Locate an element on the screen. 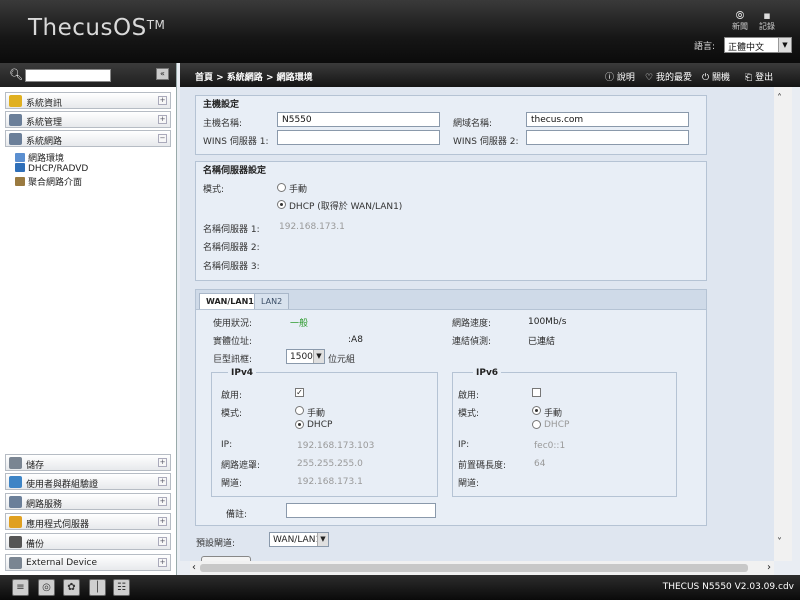 This screenshot has height=600, width=800. dns3-label: 名稱伺服器 3: is located at coordinates (231, 267).